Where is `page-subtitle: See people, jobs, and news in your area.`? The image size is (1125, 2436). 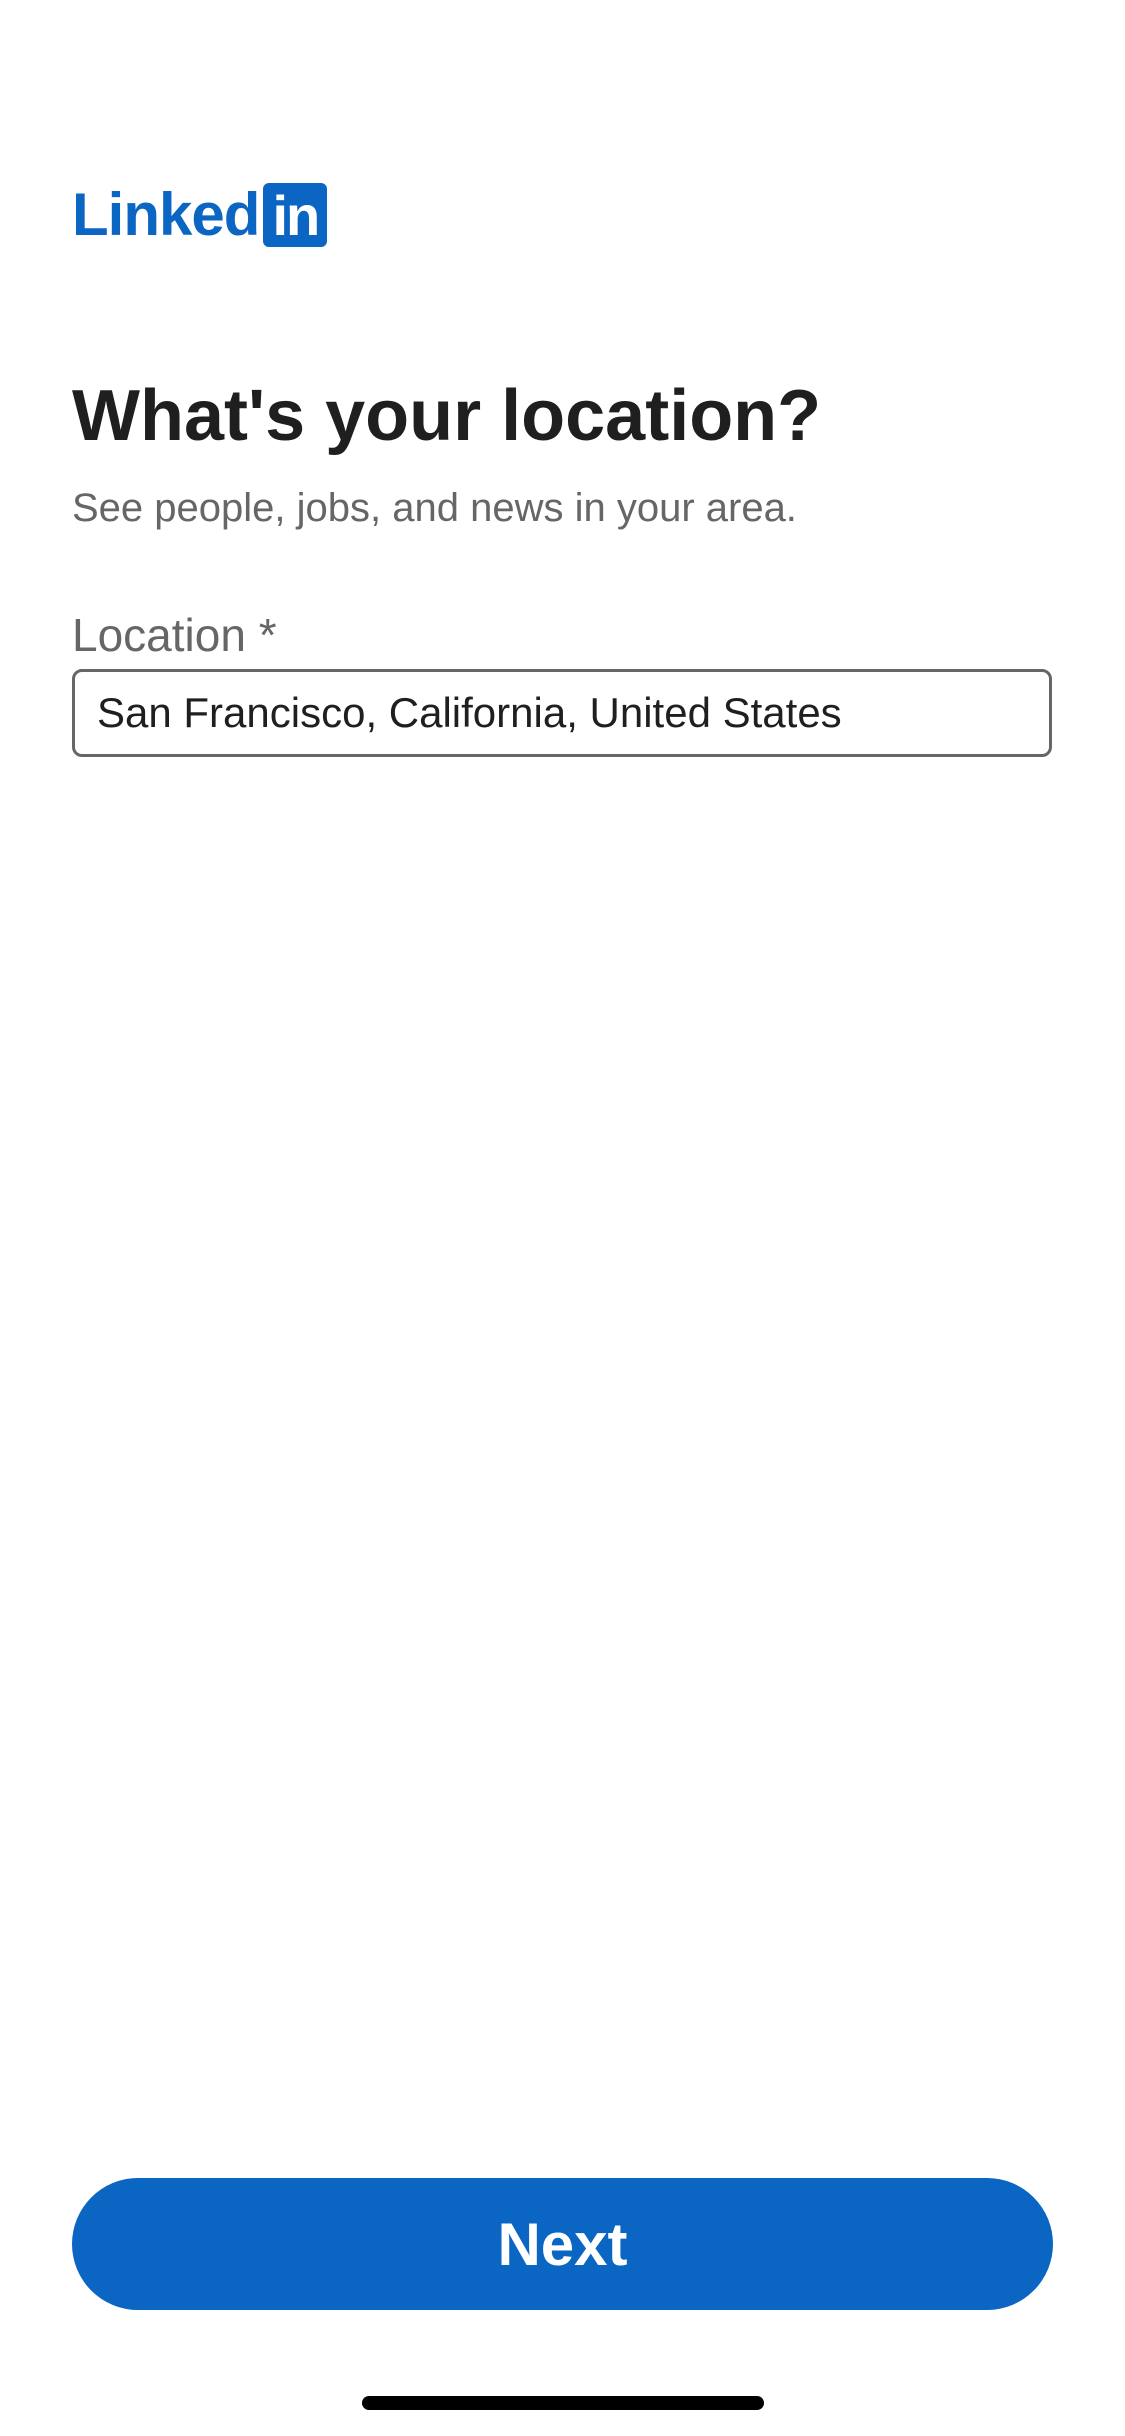
page-subtitle: See people, jobs, and news in your area. is located at coordinates (434, 508).